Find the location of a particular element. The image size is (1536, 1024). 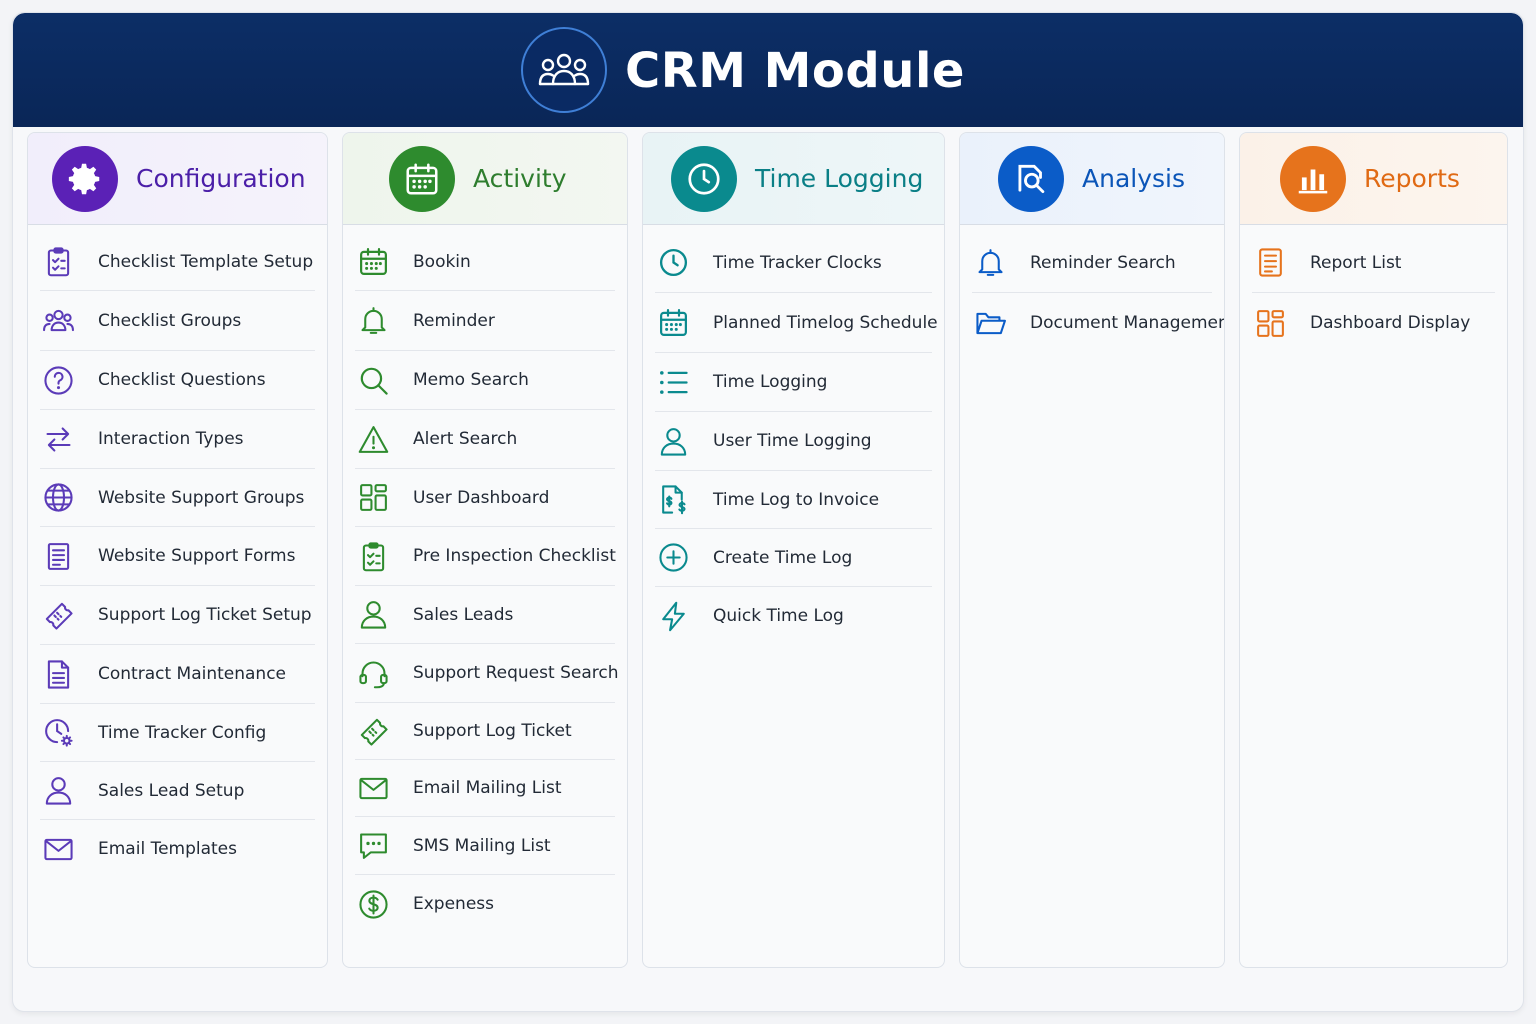

menu-list: Reminder Search Document Management is located at coordinates (1092, 289).